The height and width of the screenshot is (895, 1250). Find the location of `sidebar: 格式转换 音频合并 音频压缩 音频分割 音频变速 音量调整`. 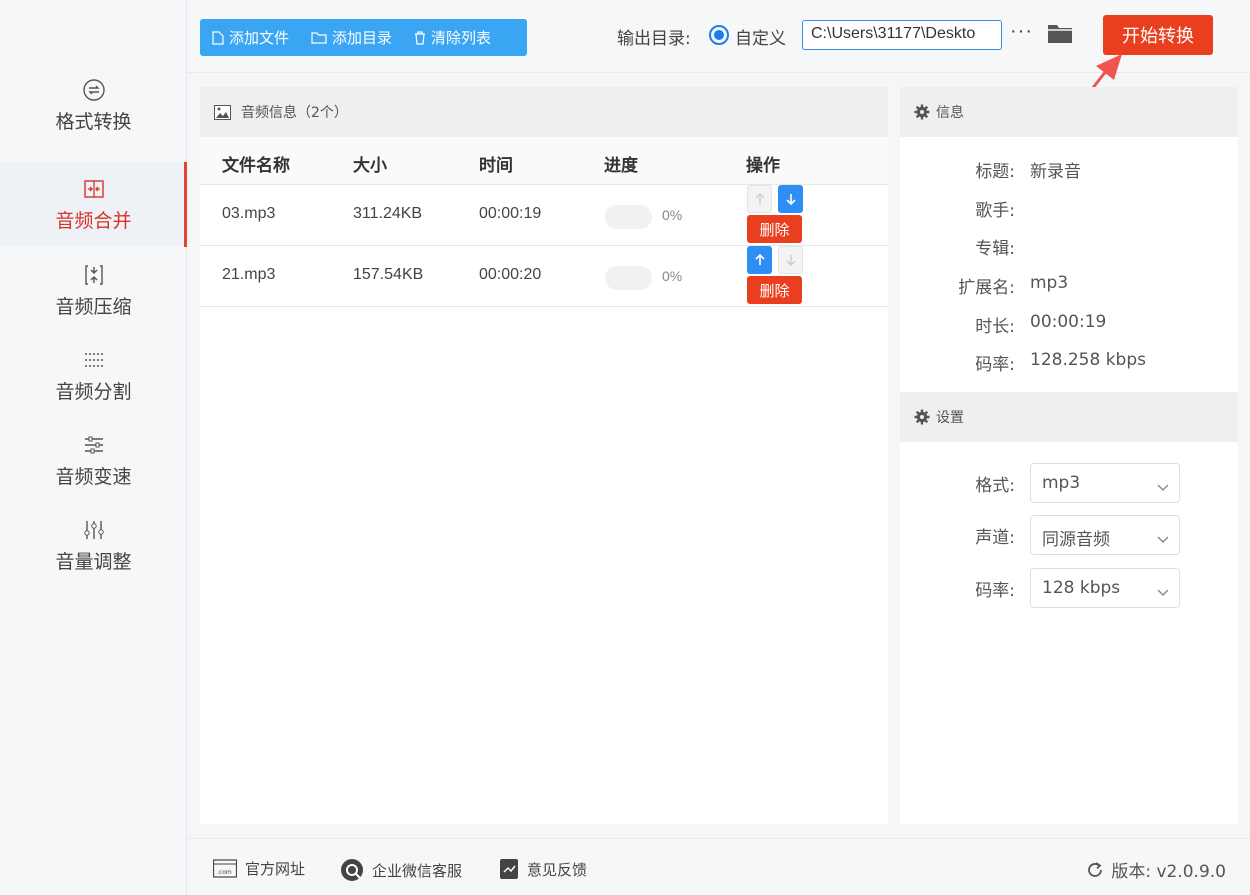

sidebar: 格式转换 音频合并 音频压缩 音频分割 音频变速 音量调整 is located at coordinates (93, 447).